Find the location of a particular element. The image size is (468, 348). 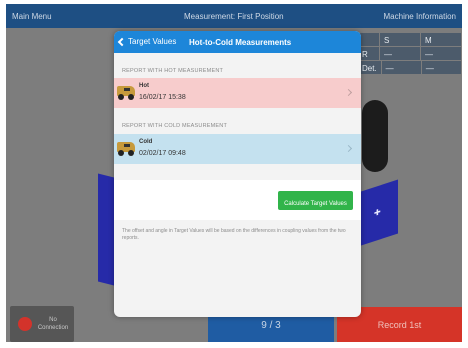

grid-header-cell: S is located at coordinates (400, 40).